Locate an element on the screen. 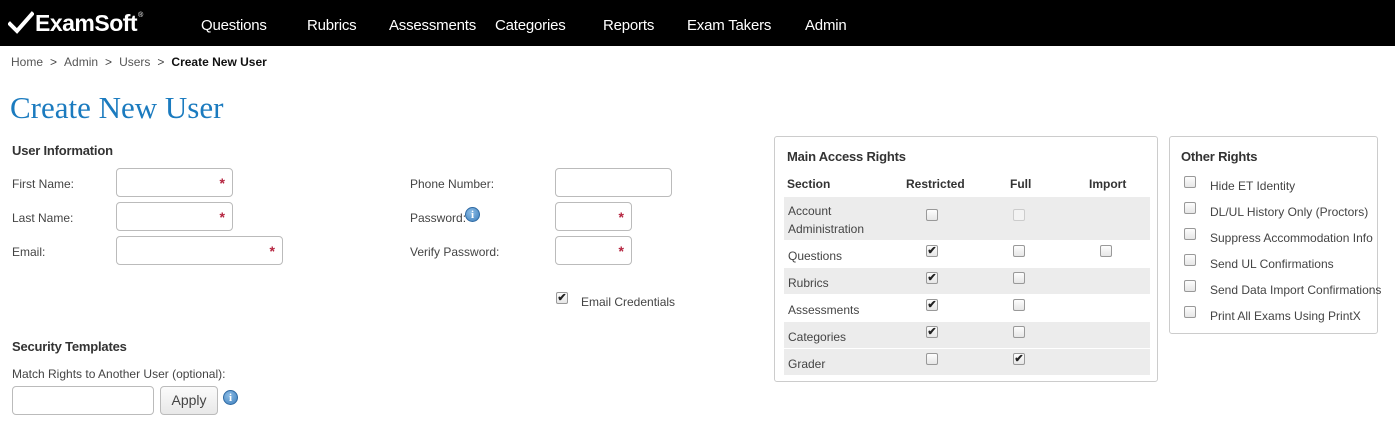 Image resolution: width=1395 pixels, height=427 pixels. column-header-import: Import is located at coordinates (1108, 184).